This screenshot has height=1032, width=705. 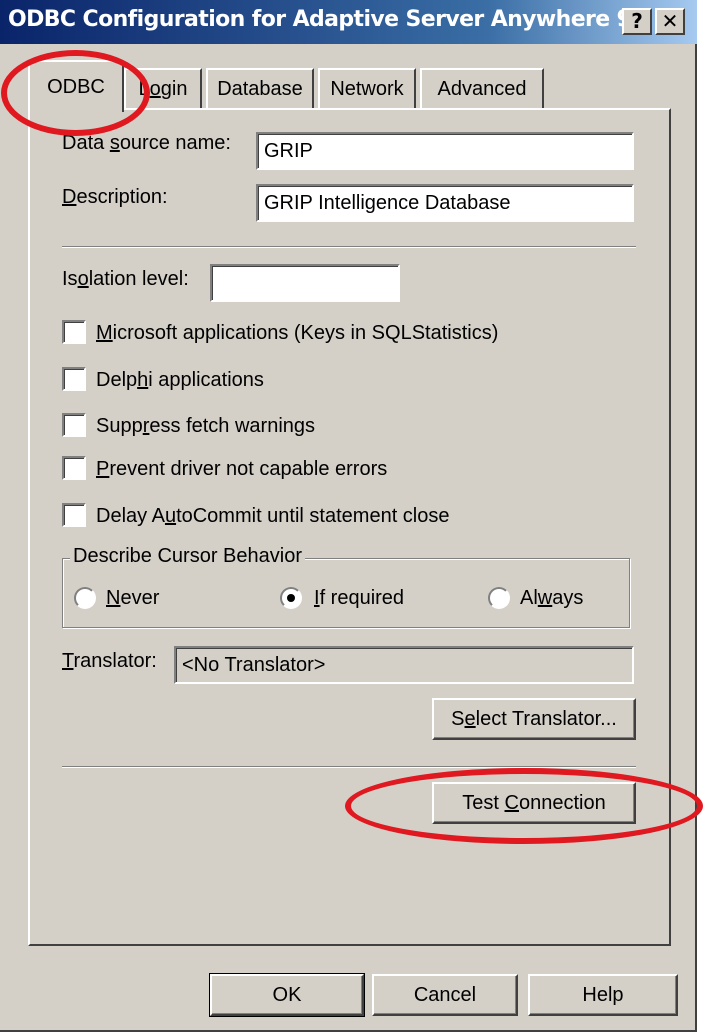 I want to click on description-input: GRIP Intelligence Database, so click(x=445, y=203).